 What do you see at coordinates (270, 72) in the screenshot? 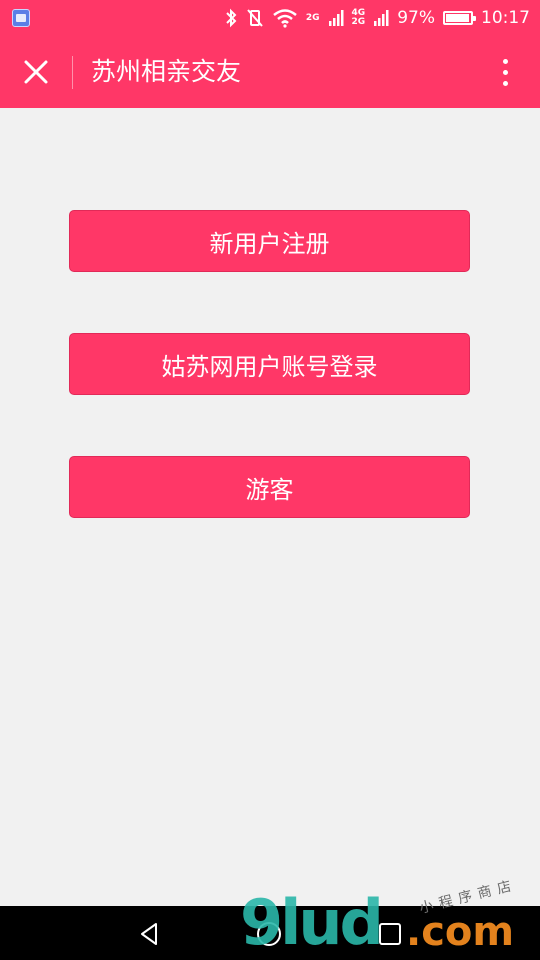
I see `title-bar: 苏州相亲交友` at bounding box center [270, 72].